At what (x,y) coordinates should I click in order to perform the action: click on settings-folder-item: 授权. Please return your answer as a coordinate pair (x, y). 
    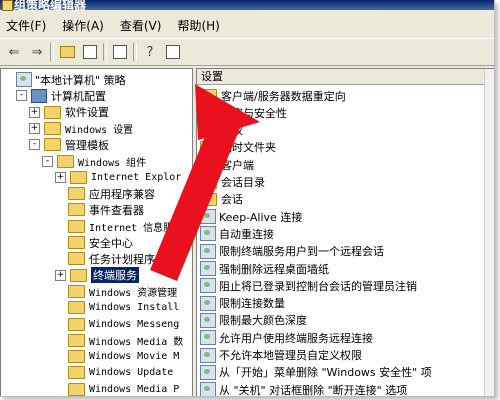
    Looking at the image, I should click on (221, 130).